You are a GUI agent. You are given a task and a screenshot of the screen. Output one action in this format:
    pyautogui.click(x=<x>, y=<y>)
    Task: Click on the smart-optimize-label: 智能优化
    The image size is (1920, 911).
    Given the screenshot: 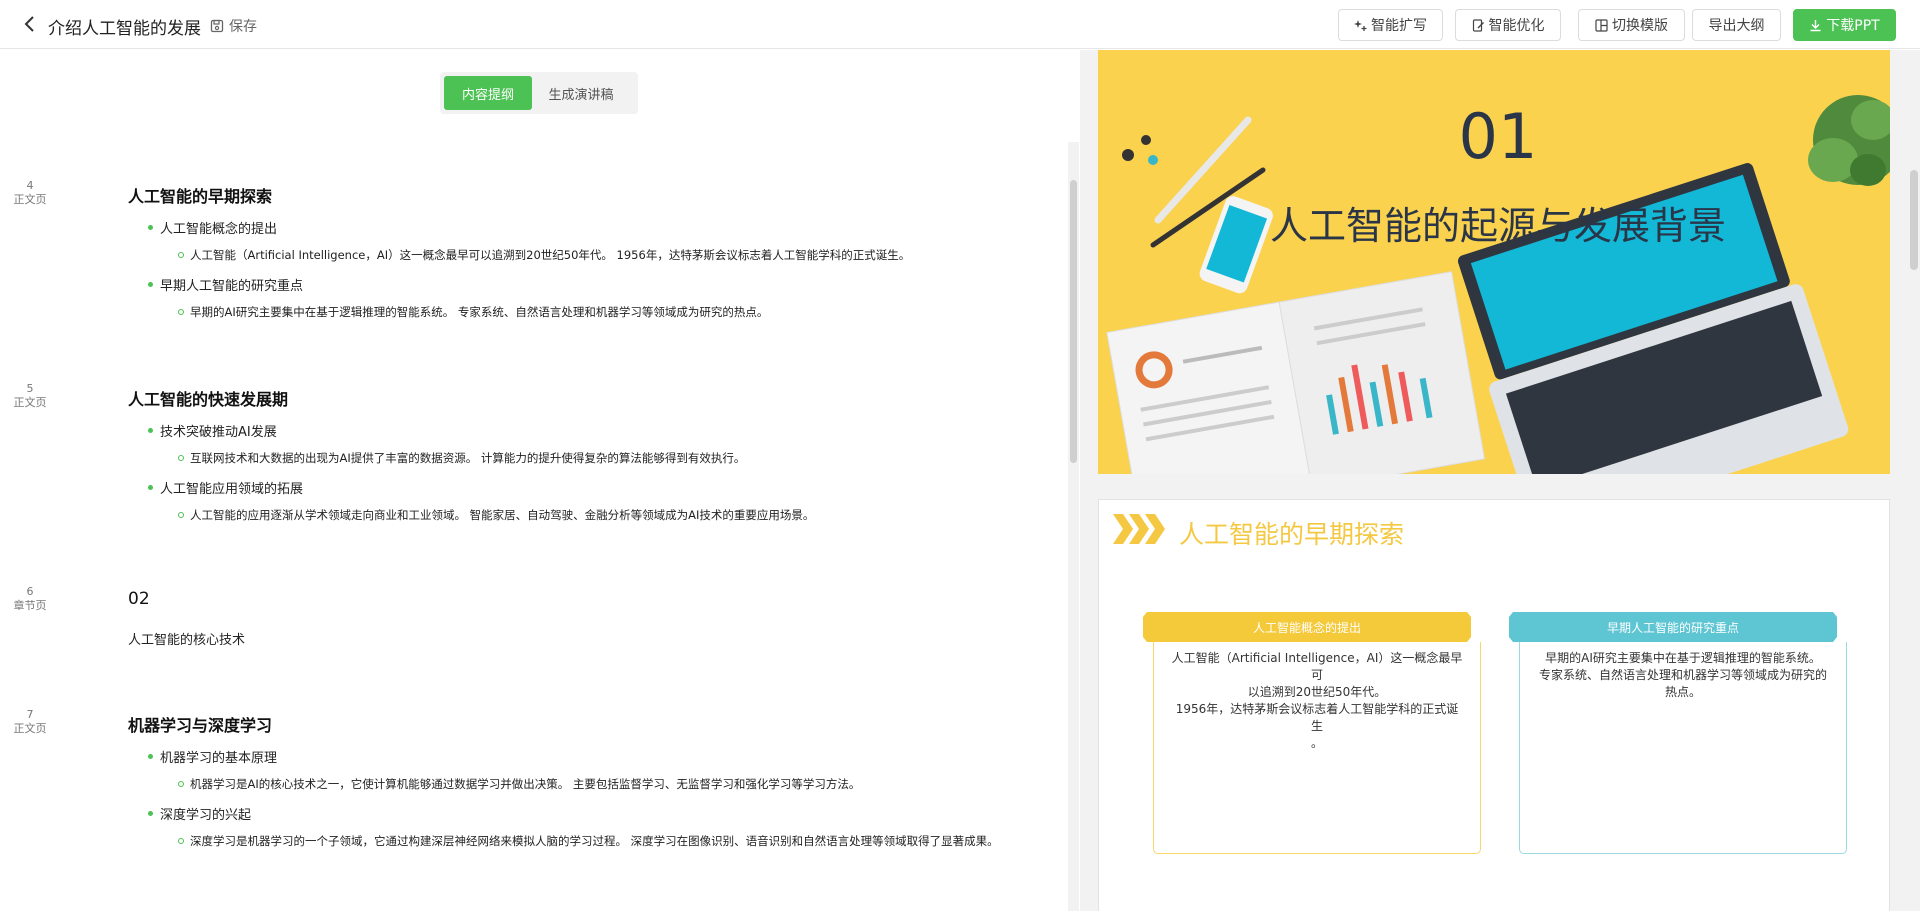 What is the action you would take?
    pyautogui.click(x=1516, y=26)
    